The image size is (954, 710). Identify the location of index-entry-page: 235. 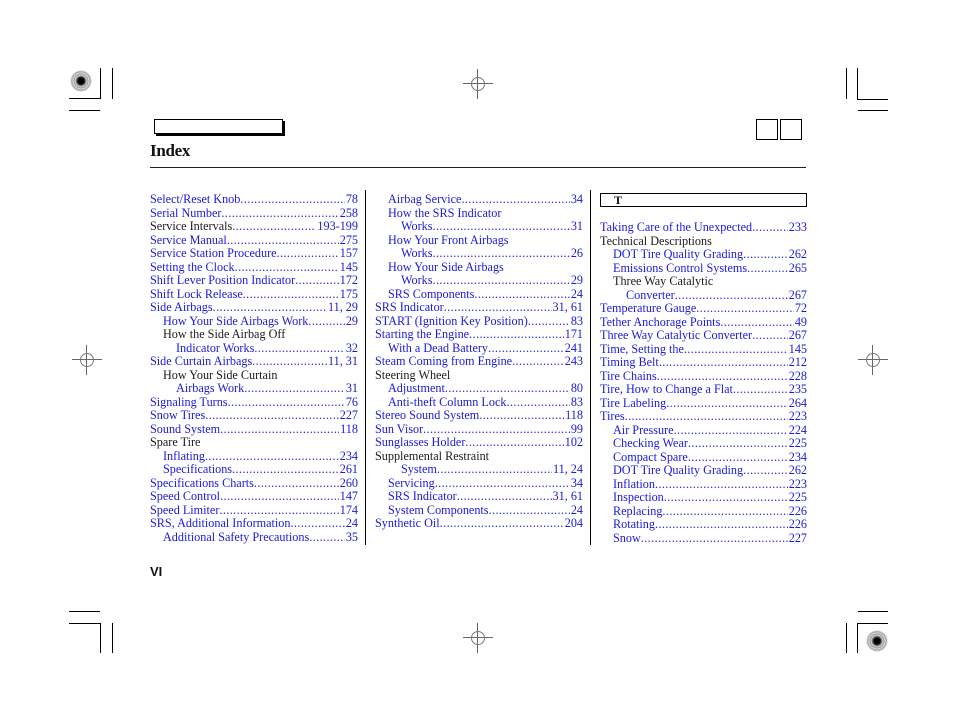
(797, 390).